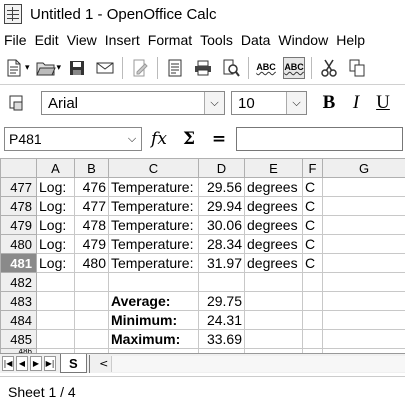 This screenshot has height=406, width=405. What do you see at coordinates (73, 139) in the screenshot?
I see `name-box: P481 ⌵` at bounding box center [73, 139].